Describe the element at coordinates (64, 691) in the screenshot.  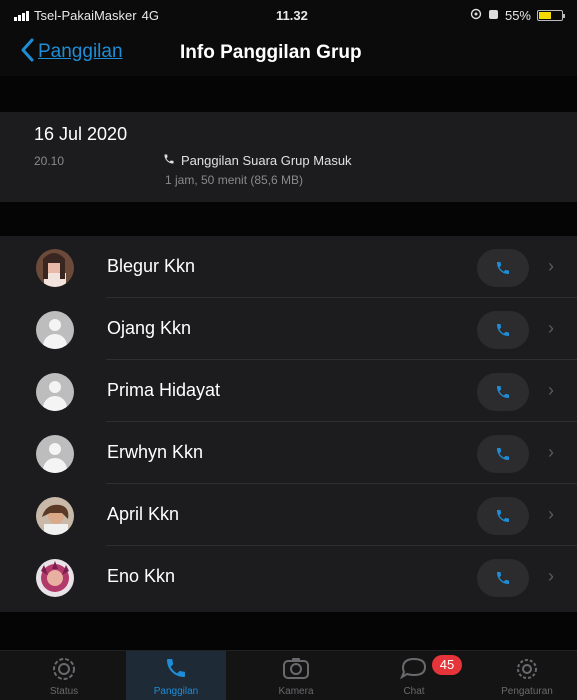
I see `tab-label: Status` at that location.